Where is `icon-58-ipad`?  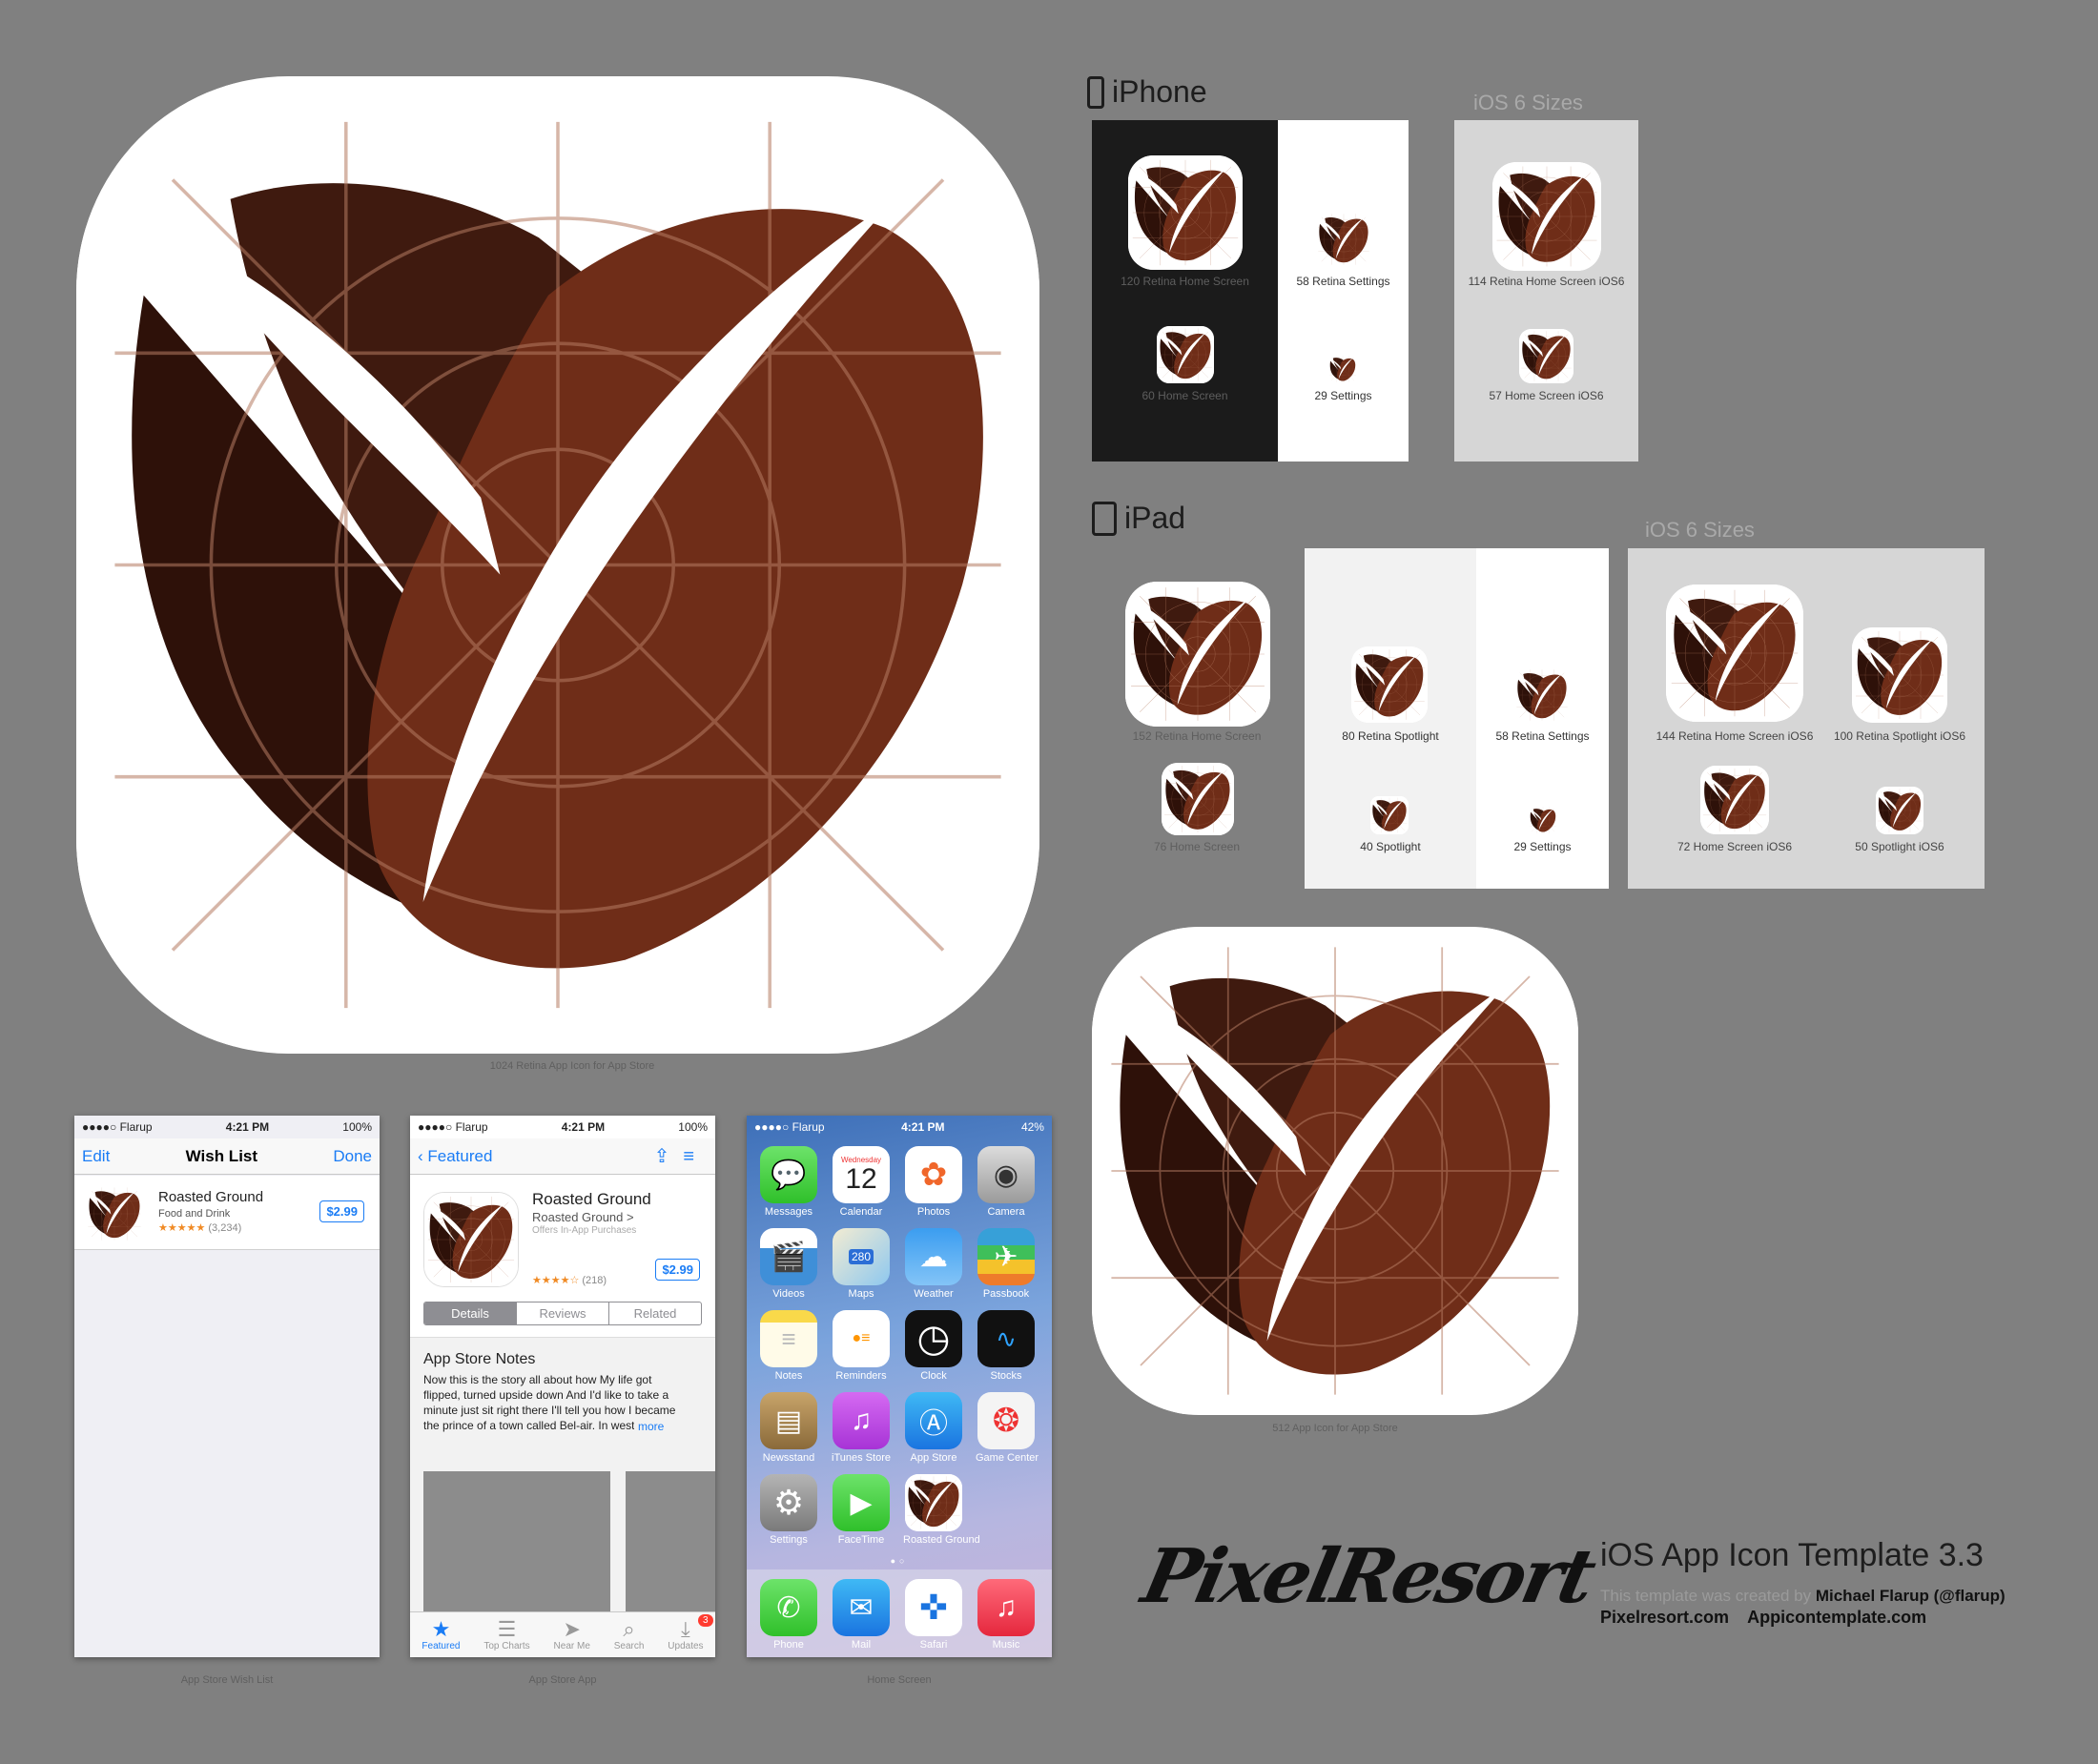
icon-58-ipad is located at coordinates (1542, 695).